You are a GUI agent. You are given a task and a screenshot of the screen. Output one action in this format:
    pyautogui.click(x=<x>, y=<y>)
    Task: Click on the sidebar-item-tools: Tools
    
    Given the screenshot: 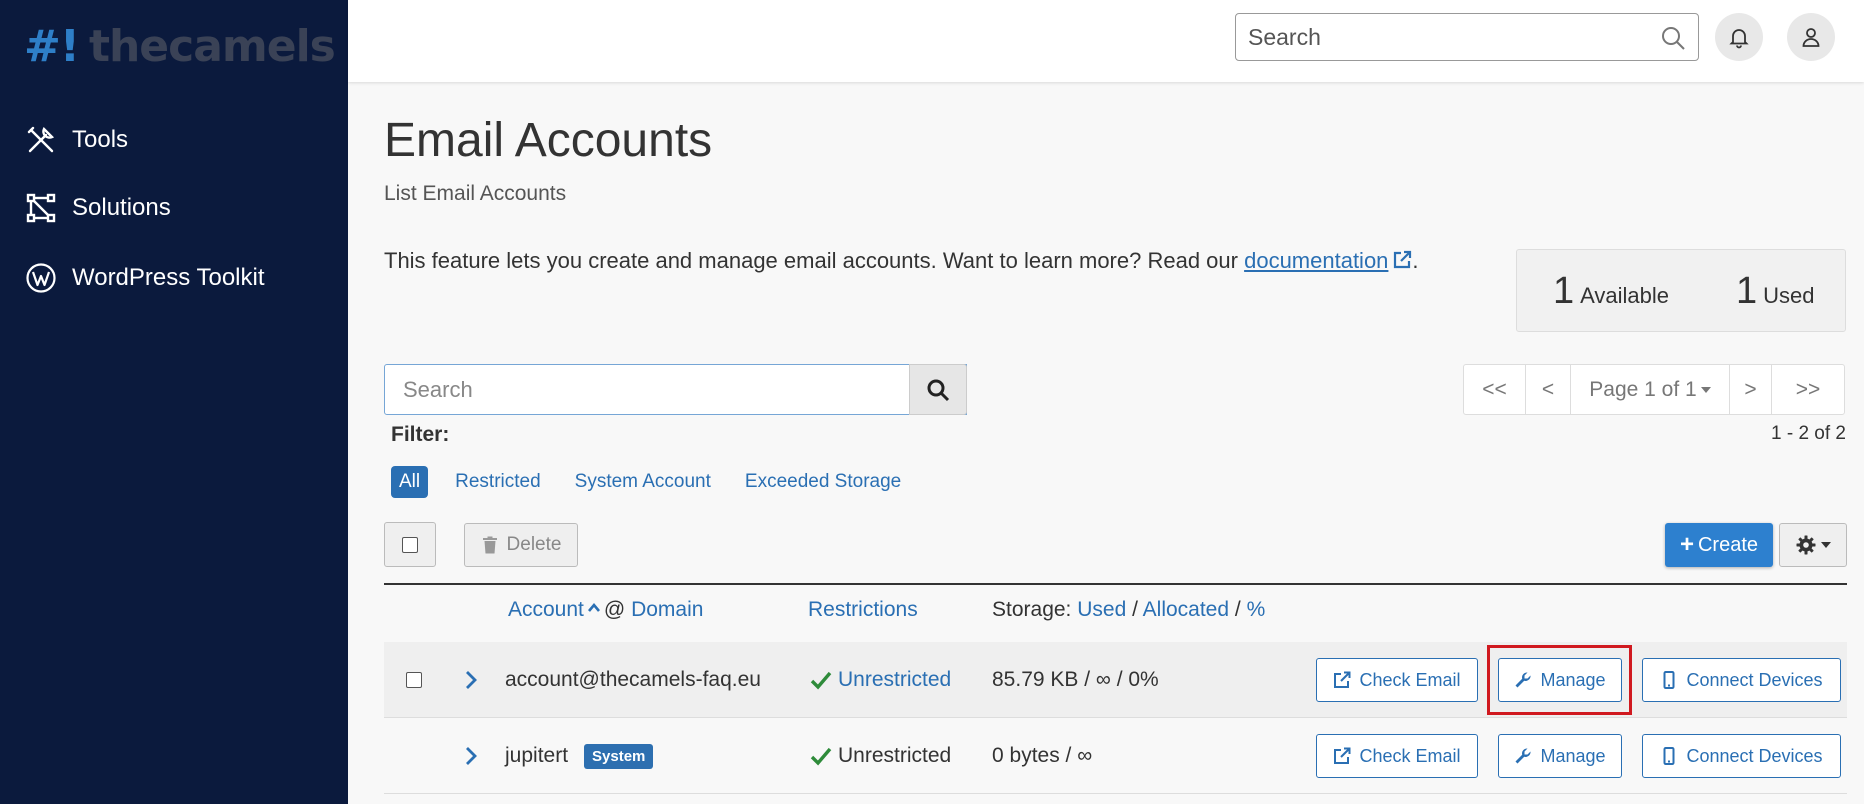 What is the action you would take?
    pyautogui.click(x=76, y=140)
    